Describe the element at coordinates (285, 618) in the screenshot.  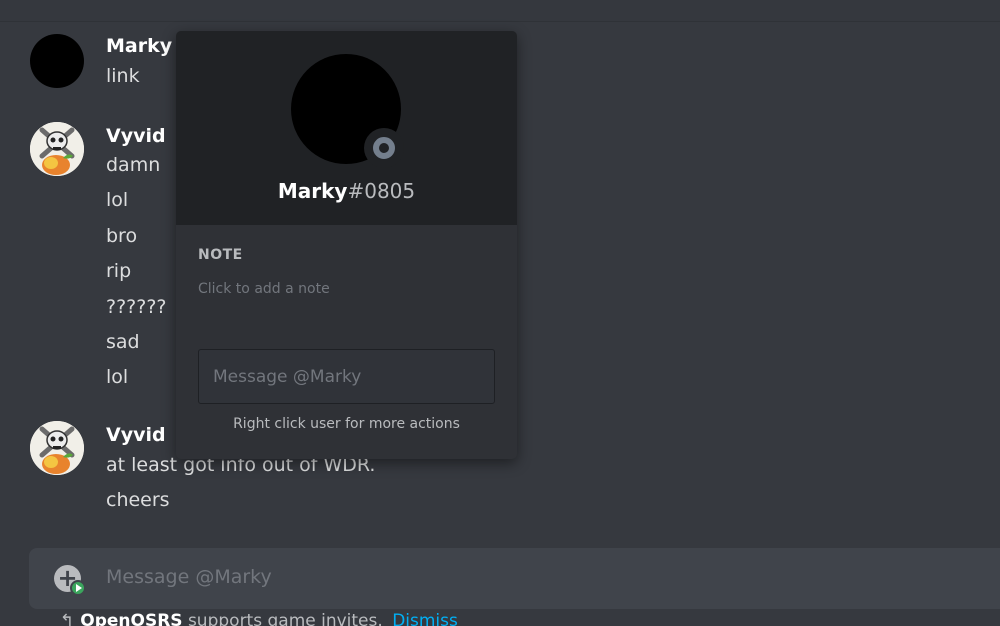
I see `invite-text: supports game invites.` at that location.